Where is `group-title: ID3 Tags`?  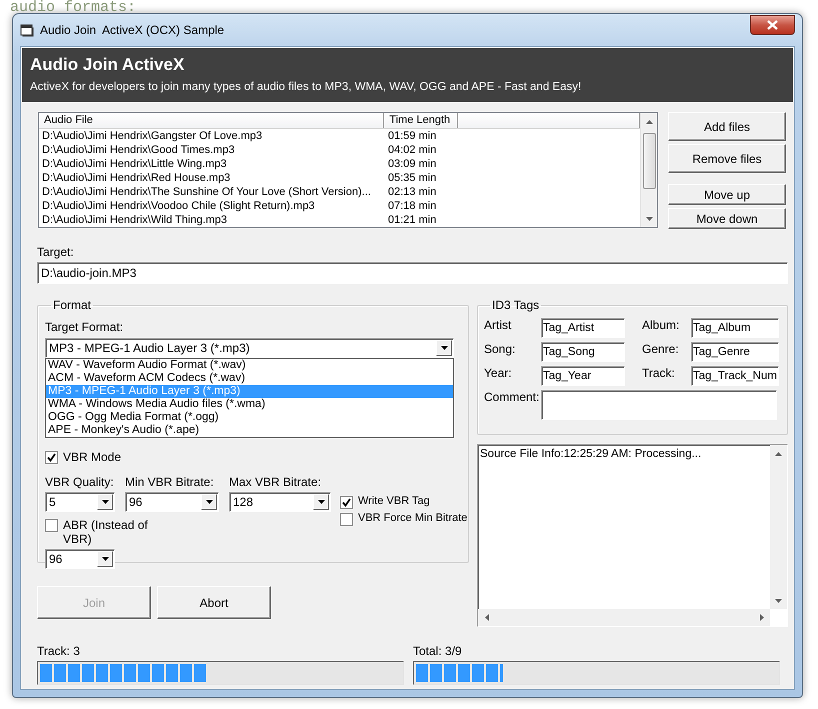 group-title: ID3 Tags is located at coordinates (515, 305).